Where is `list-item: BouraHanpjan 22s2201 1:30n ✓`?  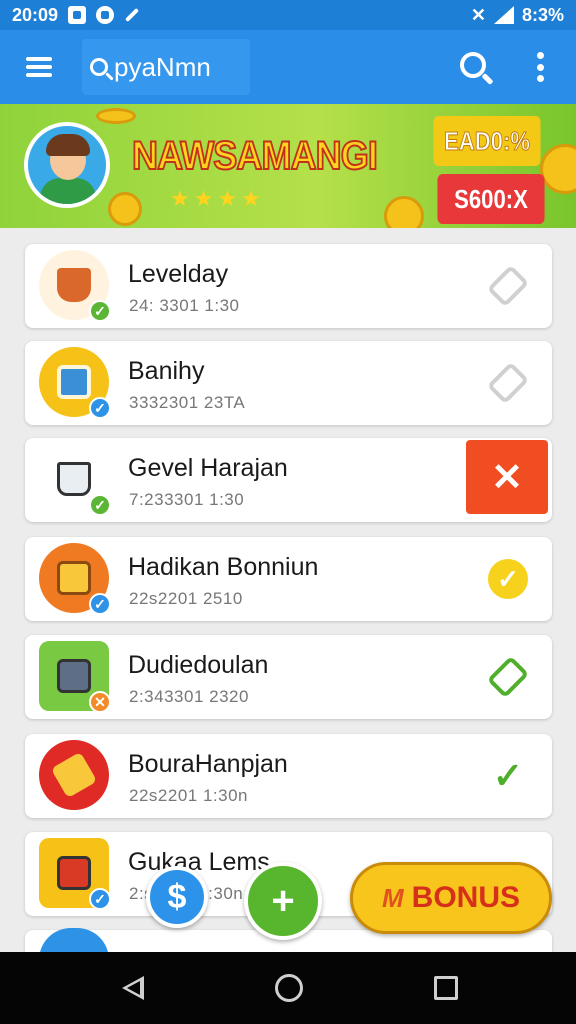 list-item: BouraHanpjan 22s2201 1:30n ✓ is located at coordinates (288, 776).